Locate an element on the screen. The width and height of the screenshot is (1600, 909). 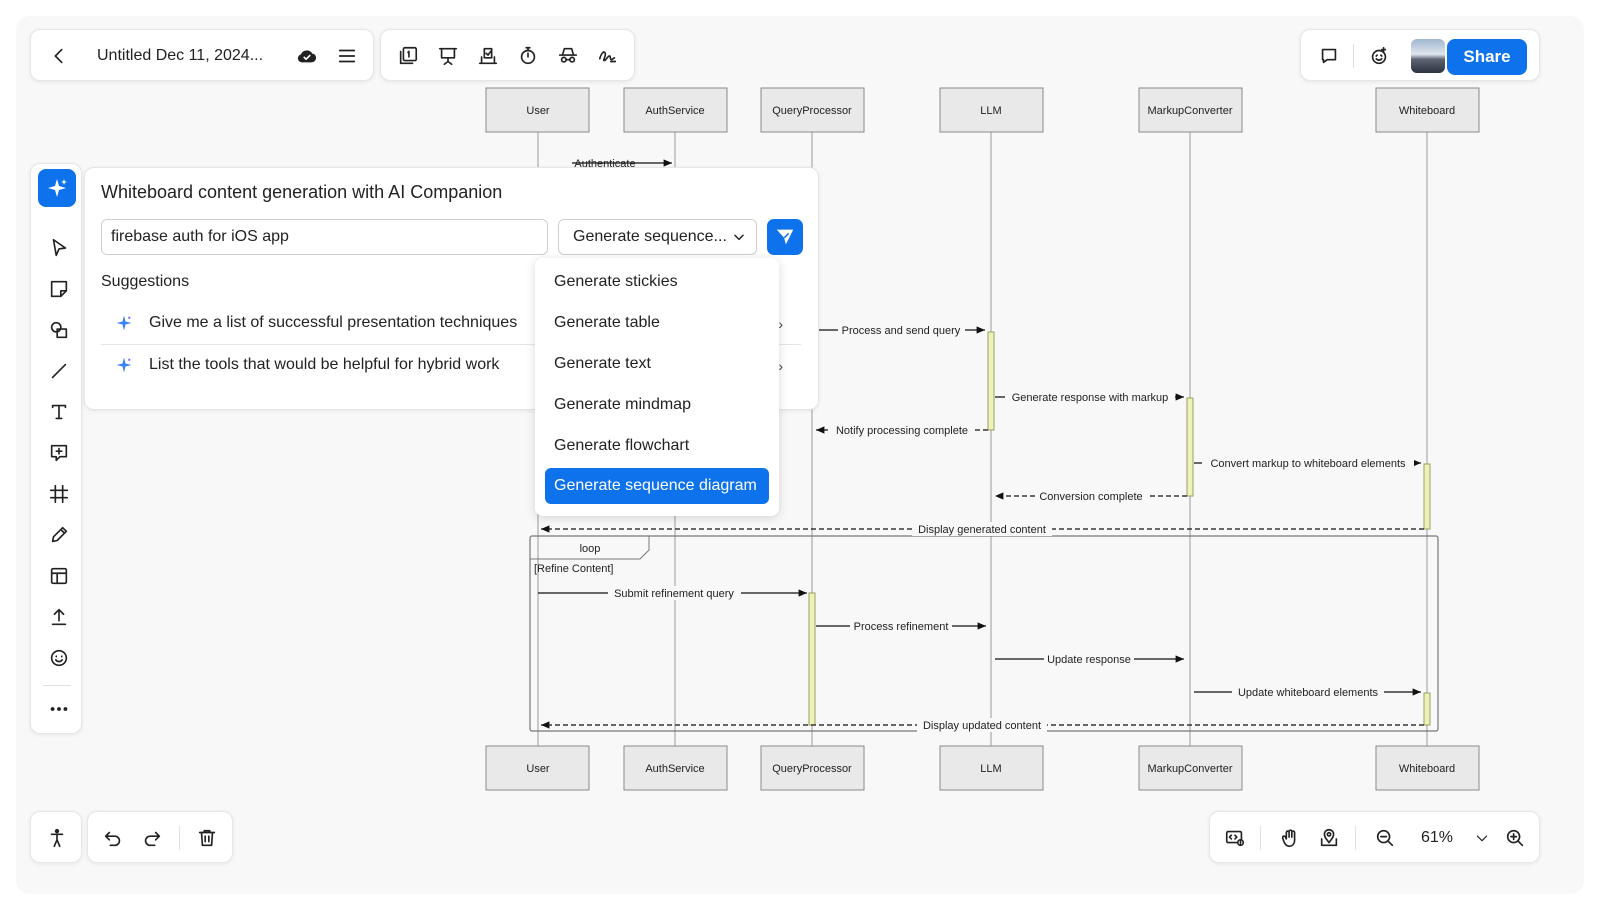
loop-condition: [Refine Content] is located at coordinates (574, 569).